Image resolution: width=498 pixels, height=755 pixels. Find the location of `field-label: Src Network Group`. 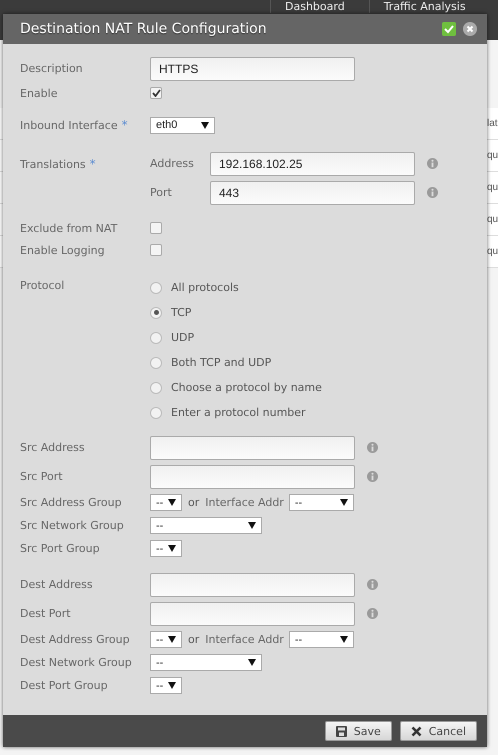

field-label: Src Network Group is located at coordinates (72, 525).